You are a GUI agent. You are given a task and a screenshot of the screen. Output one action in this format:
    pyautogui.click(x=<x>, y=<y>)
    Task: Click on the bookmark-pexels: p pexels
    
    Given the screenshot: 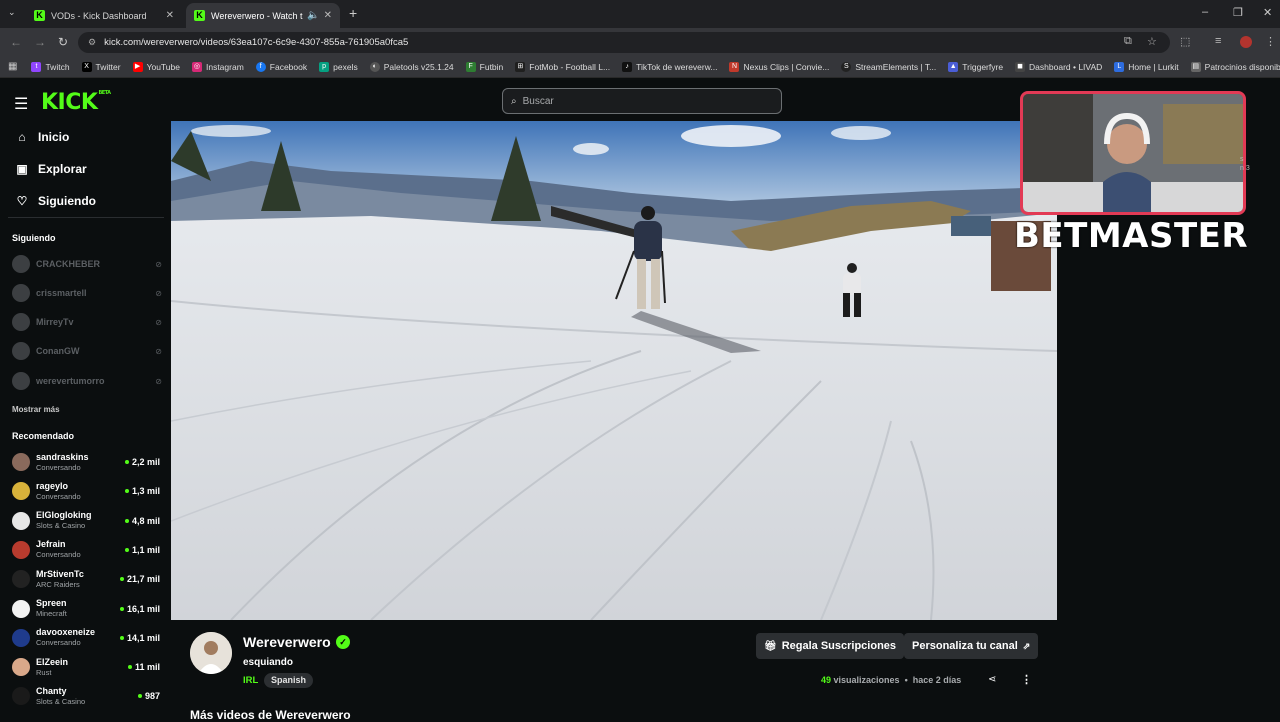 What is the action you would take?
    pyautogui.click(x=338, y=66)
    